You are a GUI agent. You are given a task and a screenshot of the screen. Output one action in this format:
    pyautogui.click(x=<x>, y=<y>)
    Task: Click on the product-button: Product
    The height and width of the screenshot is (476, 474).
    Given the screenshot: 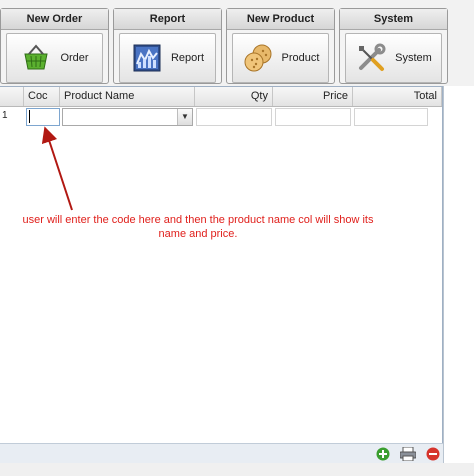 What is the action you would take?
    pyautogui.click(x=280, y=58)
    